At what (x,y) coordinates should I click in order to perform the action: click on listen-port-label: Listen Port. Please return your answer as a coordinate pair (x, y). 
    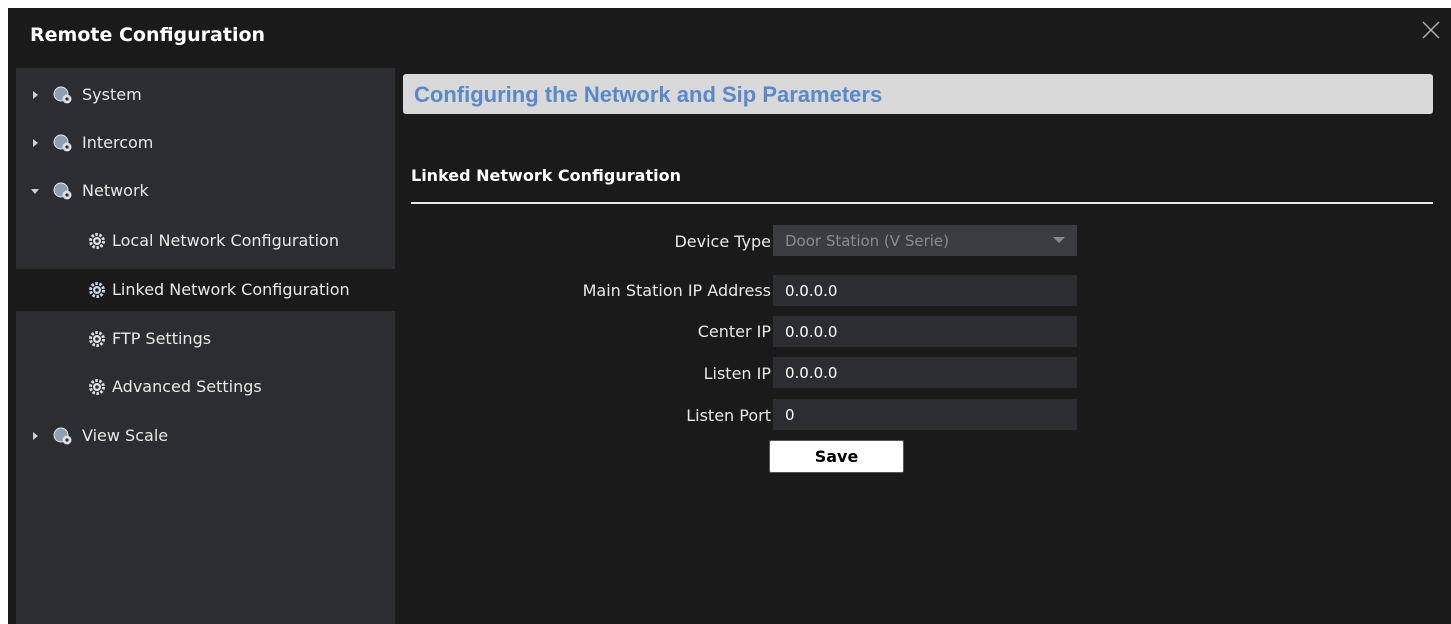
    Looking at the image, I should click on (728, 415).